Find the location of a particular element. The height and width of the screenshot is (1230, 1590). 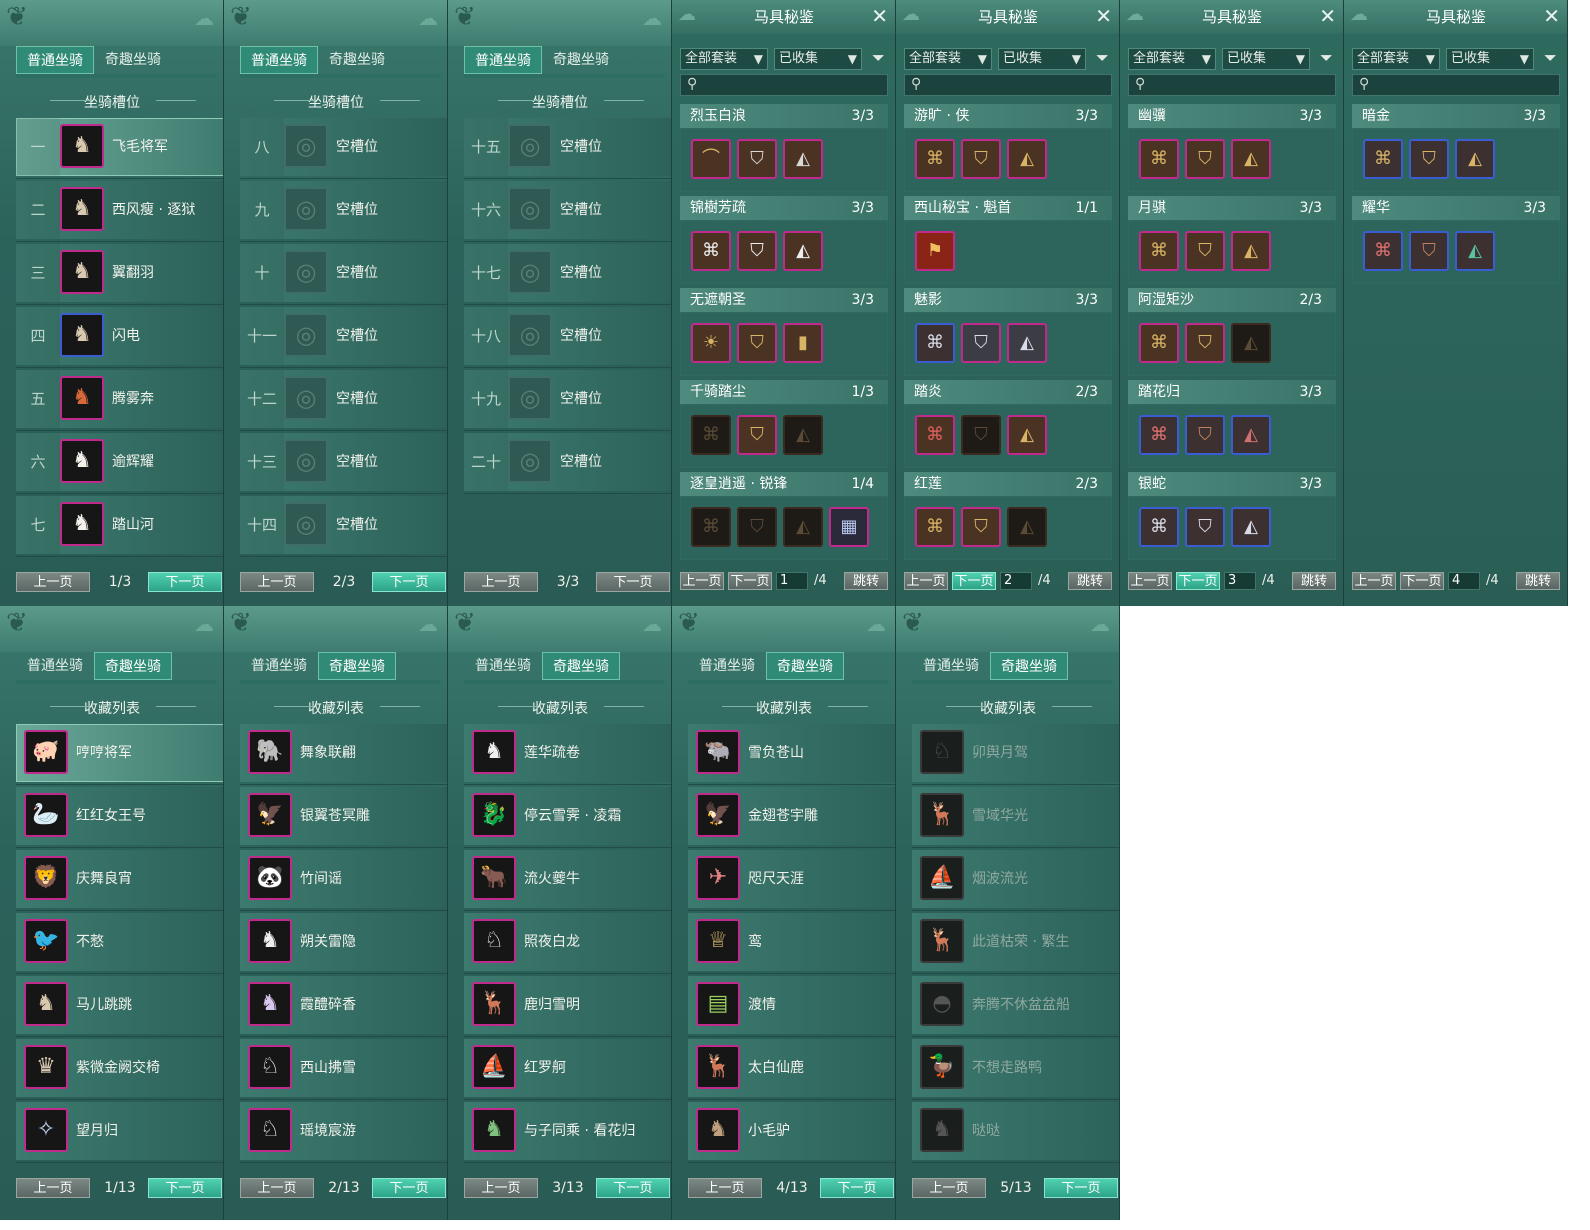

mount-slot-row: 十二 ◎ 空槽位 is located at coordinates (343, 399).